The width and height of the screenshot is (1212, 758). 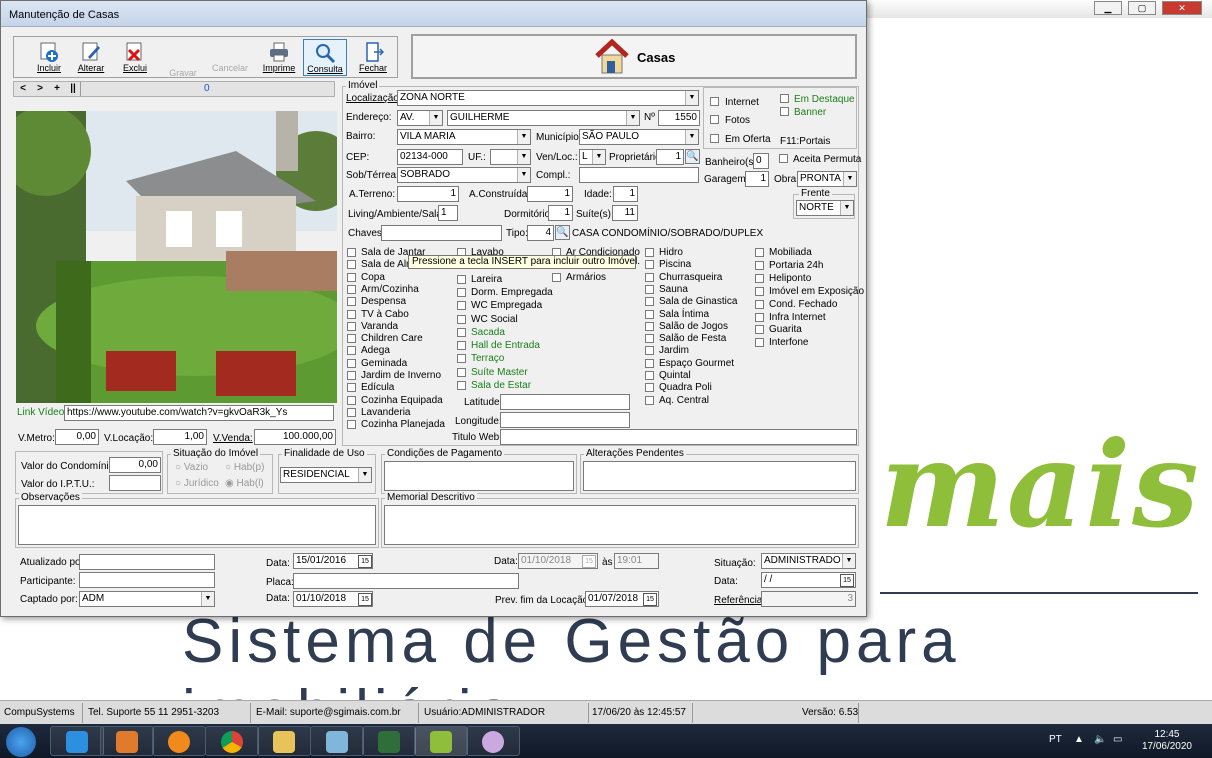 What do you see at coordinates (1142, 8) in the screenshot?
I see `maximize-button: ▢` at bounding box center [1142, 8].